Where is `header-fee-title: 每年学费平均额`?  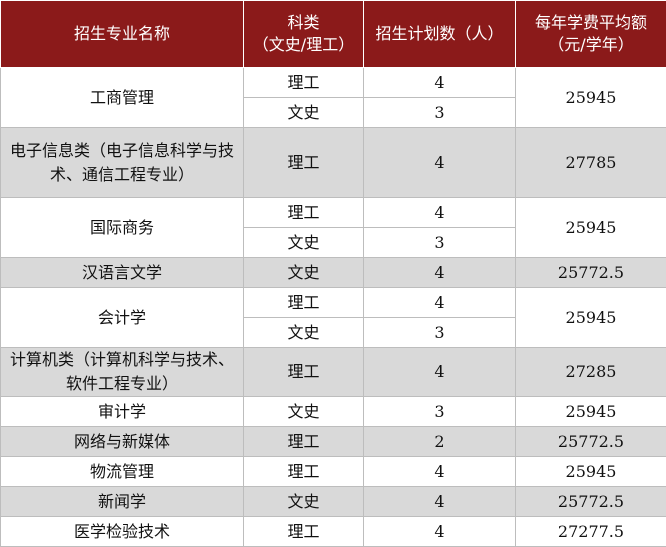
header-fee-title: 每年学费平均额 is located at coordinates (591, 23).